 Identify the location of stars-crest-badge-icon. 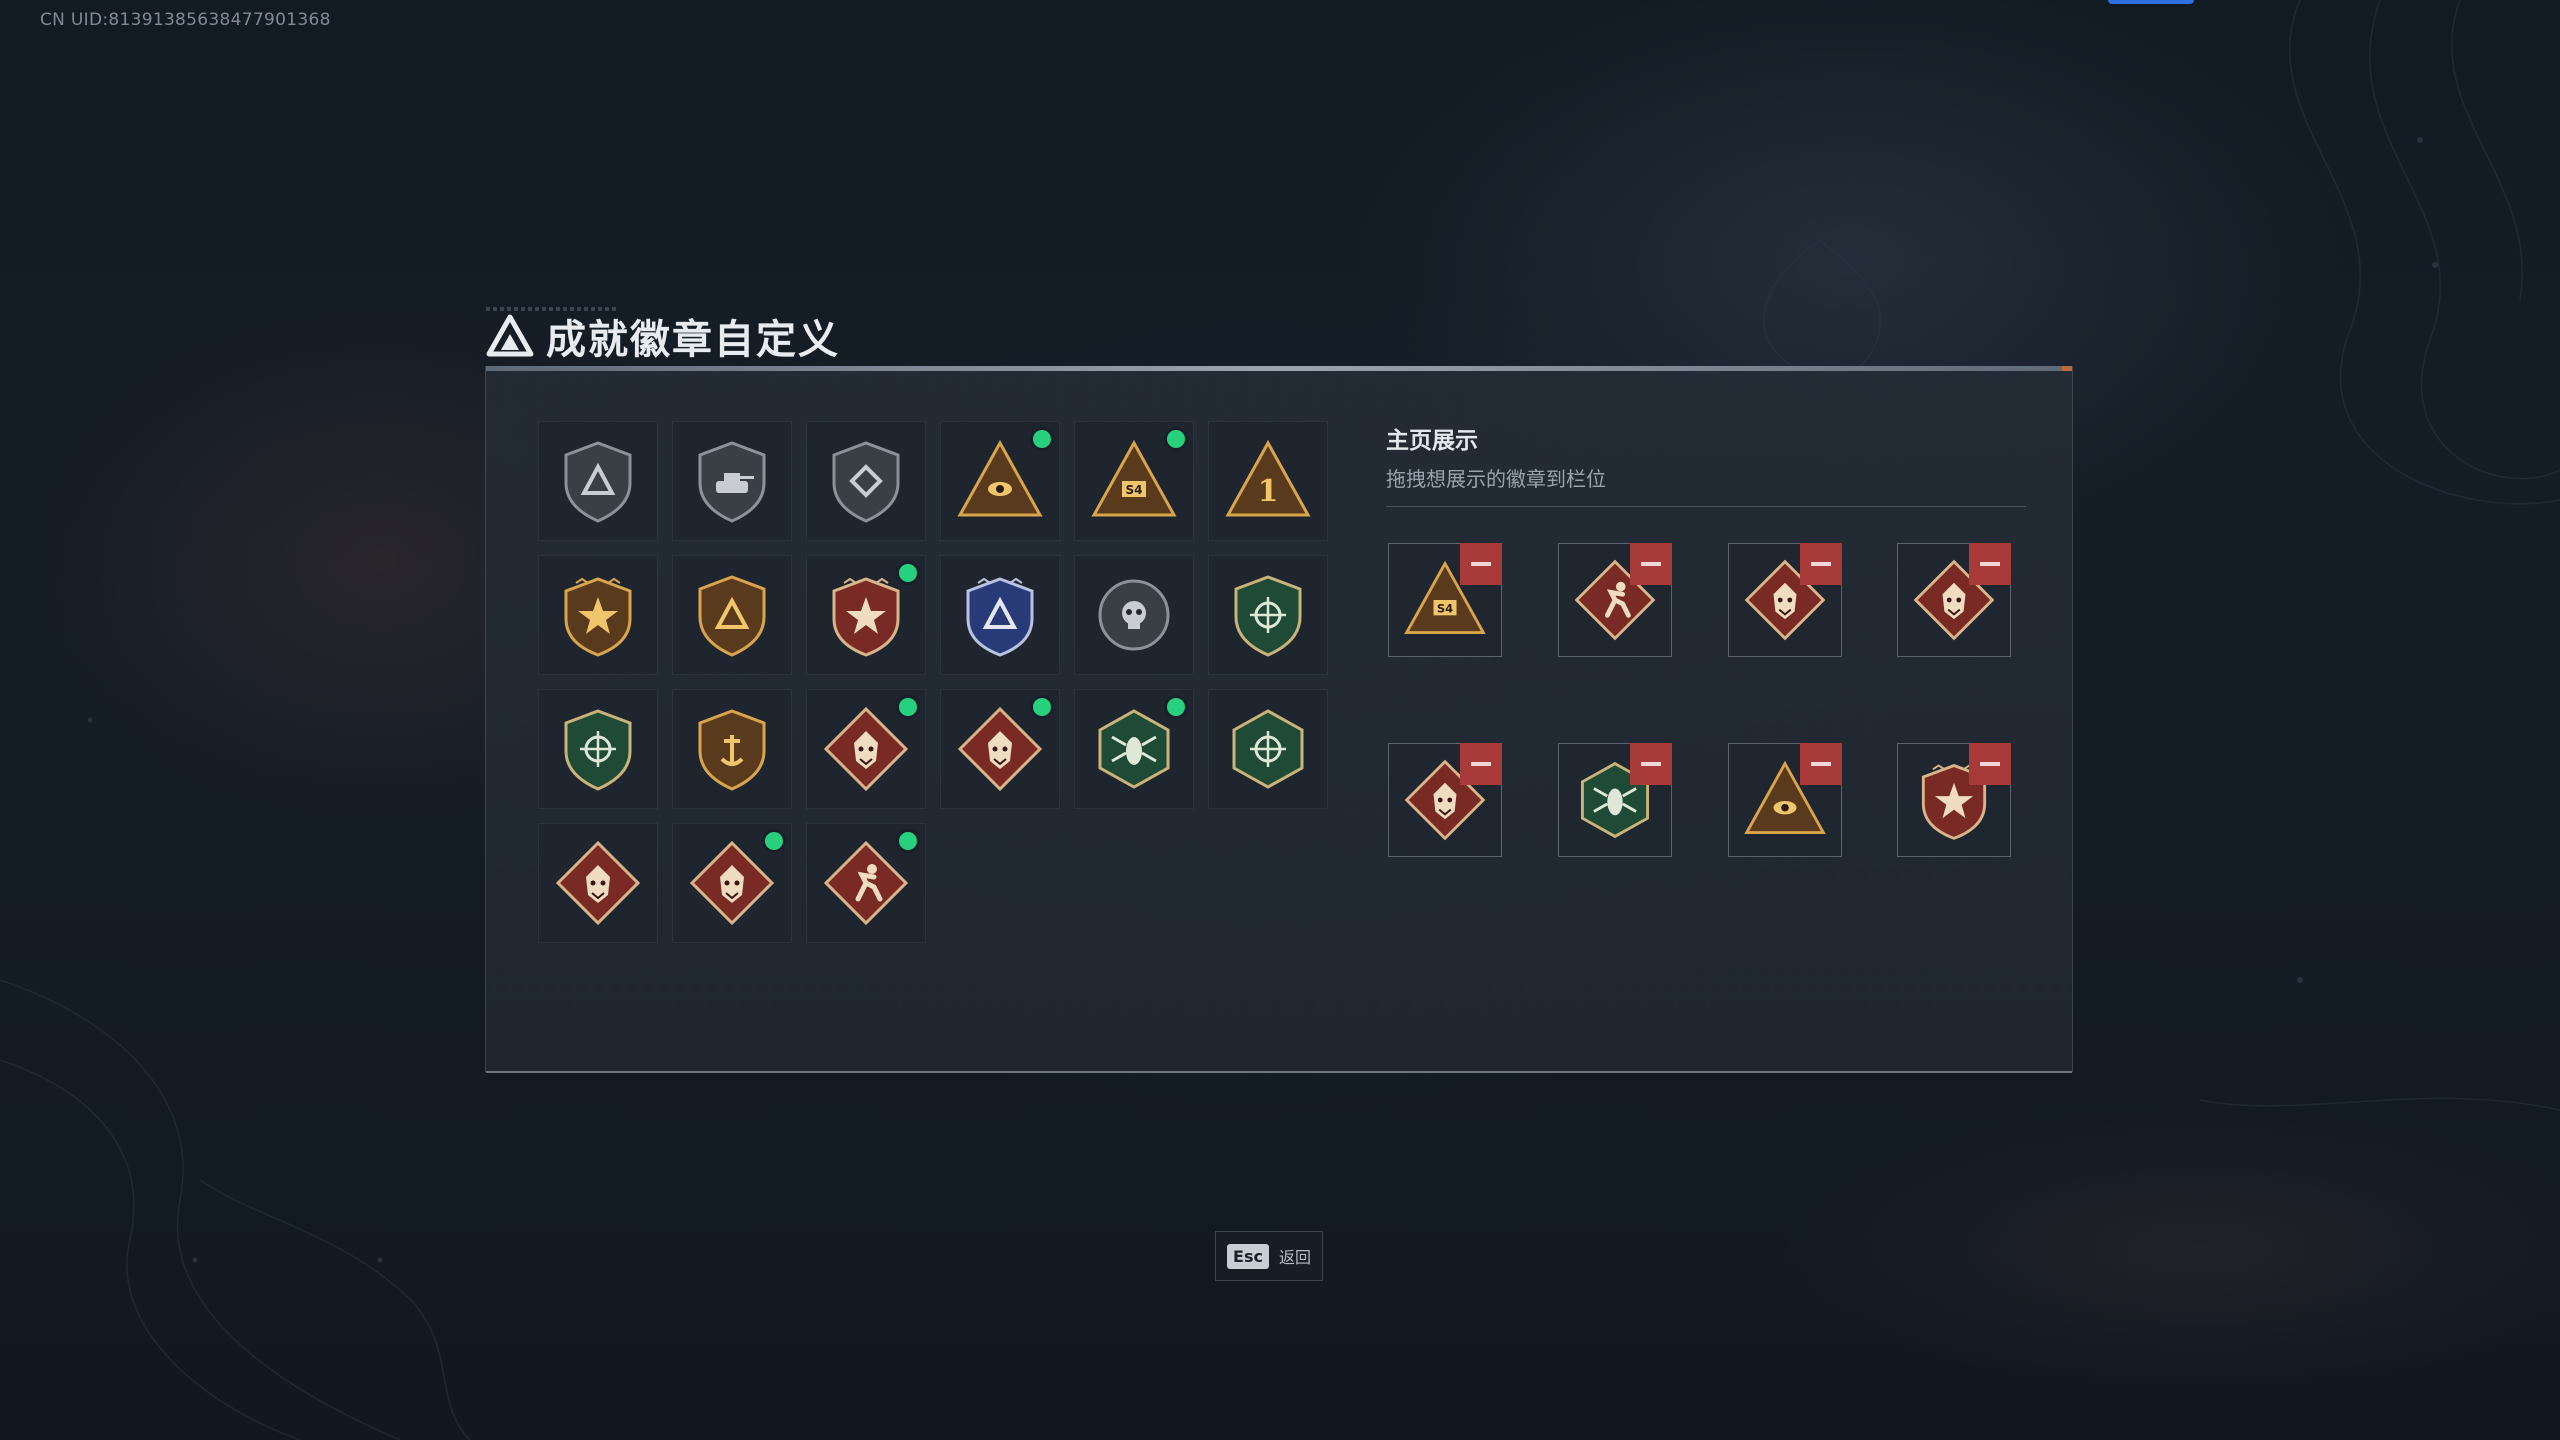
(866, 617).